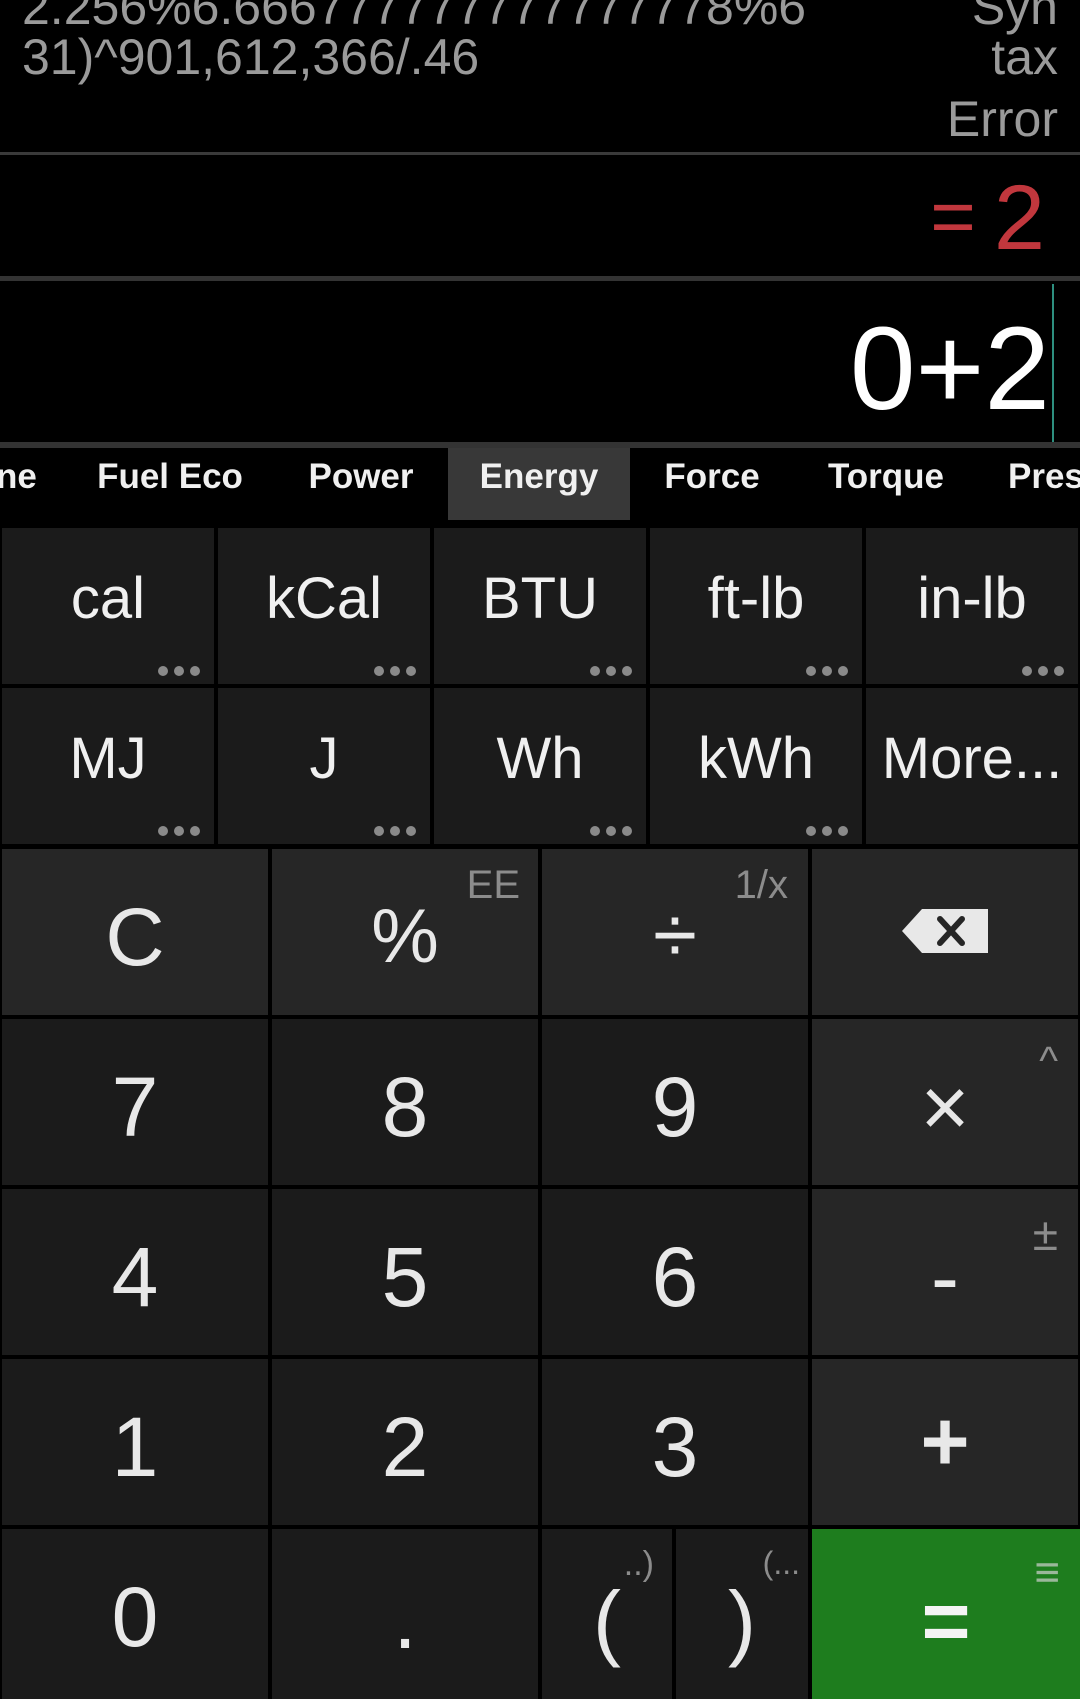  Describe the element at coordinates (18, 484) in the screenshot. I see `tab-time: ne` at that location.